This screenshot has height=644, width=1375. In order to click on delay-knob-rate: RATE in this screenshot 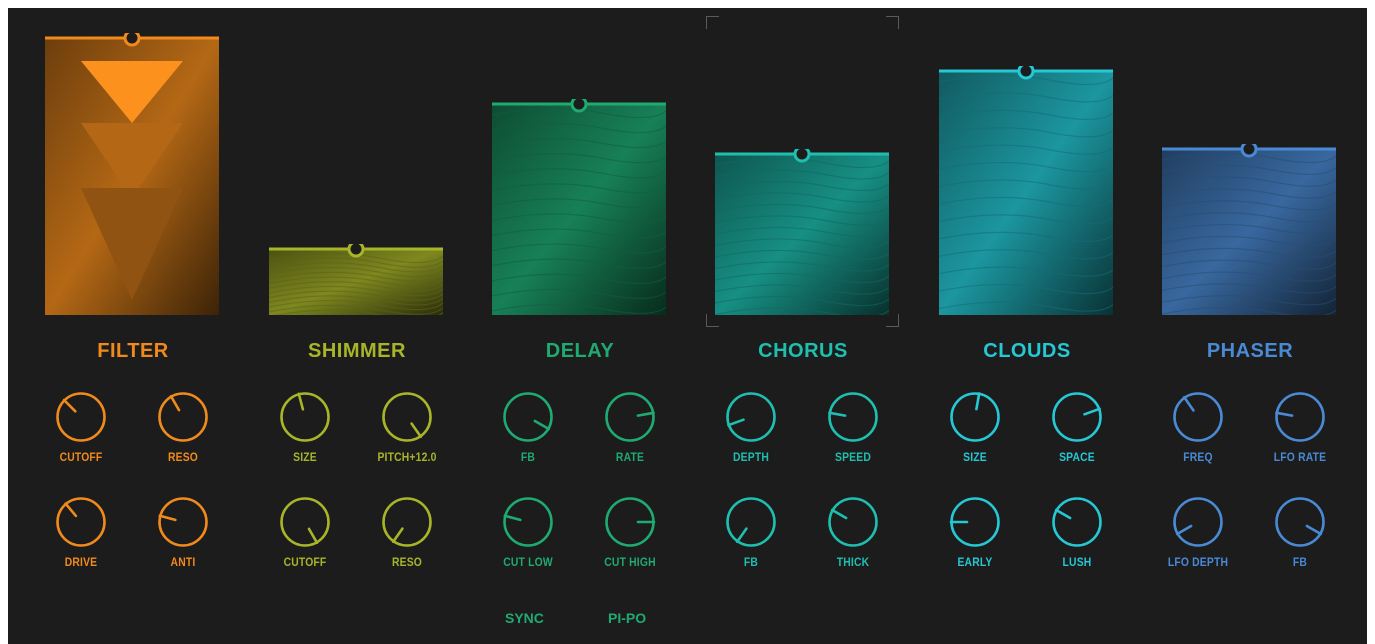, I will do `click(630, 441)`.